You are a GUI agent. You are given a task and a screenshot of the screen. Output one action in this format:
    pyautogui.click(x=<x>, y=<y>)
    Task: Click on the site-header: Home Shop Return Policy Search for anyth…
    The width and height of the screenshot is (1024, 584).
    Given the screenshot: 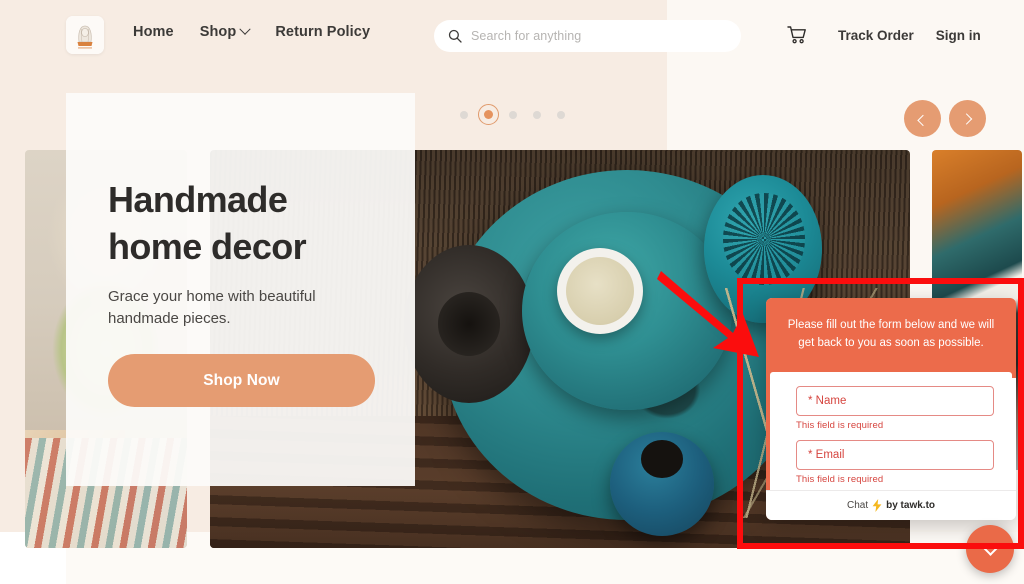 What is the action you would take?
    pyautogui.click(x=512, y=35)
    